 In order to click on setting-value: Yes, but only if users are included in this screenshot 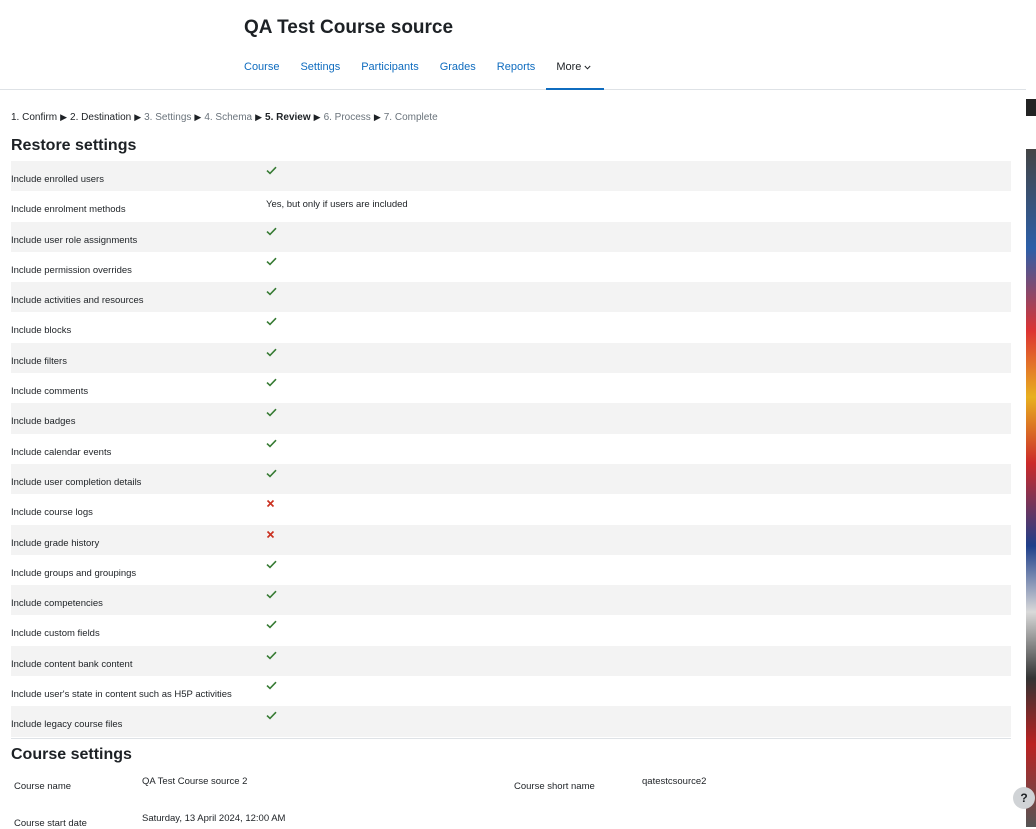, I will do `click(337, 205)`.